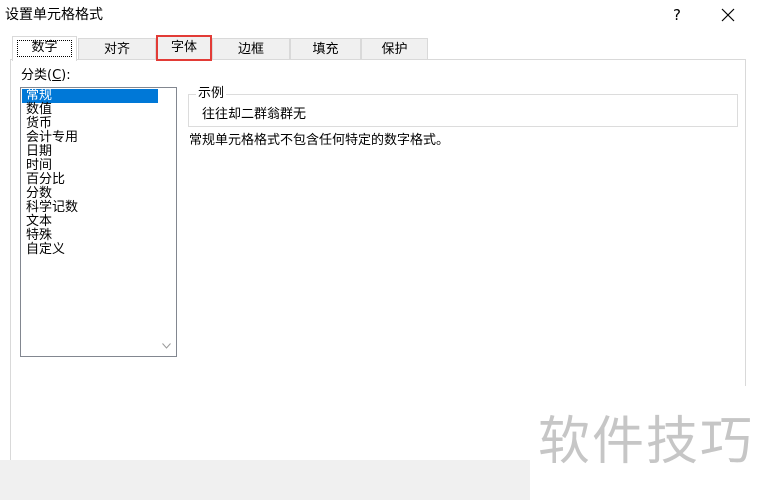 This screenshot has width=759, height=500. I want to click on category-item: 特殊, so click(90, 236).